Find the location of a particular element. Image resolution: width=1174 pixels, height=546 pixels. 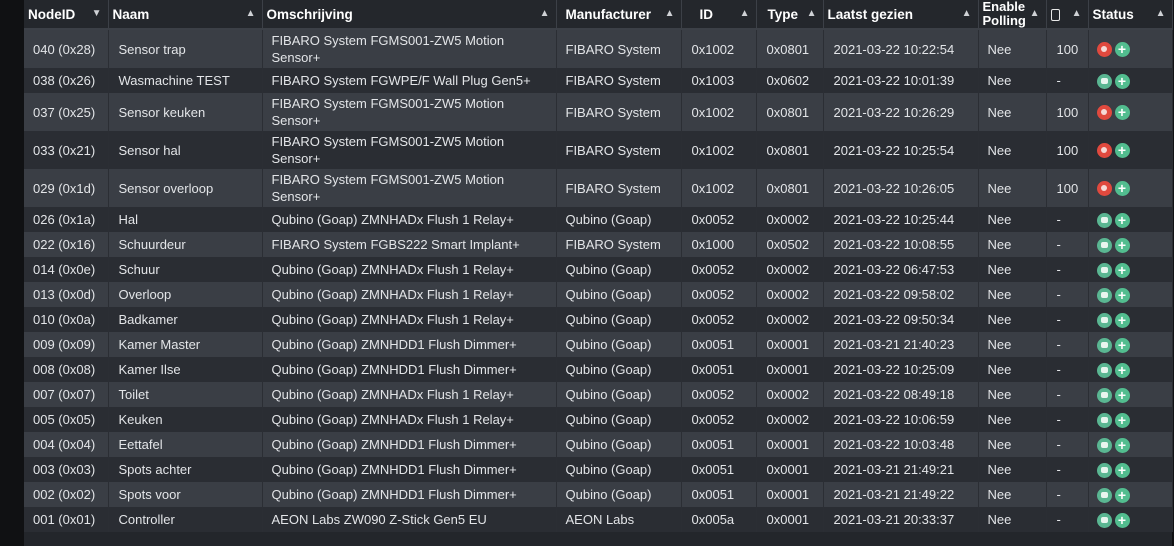

manufacturer-cell: FIBARO System is located at coordinates (619, 80).